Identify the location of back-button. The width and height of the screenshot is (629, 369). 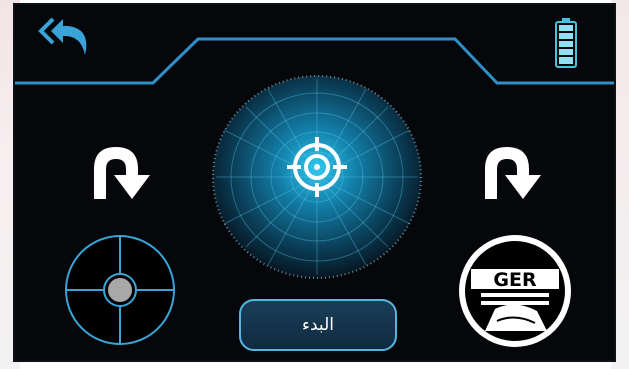
(66, 41).